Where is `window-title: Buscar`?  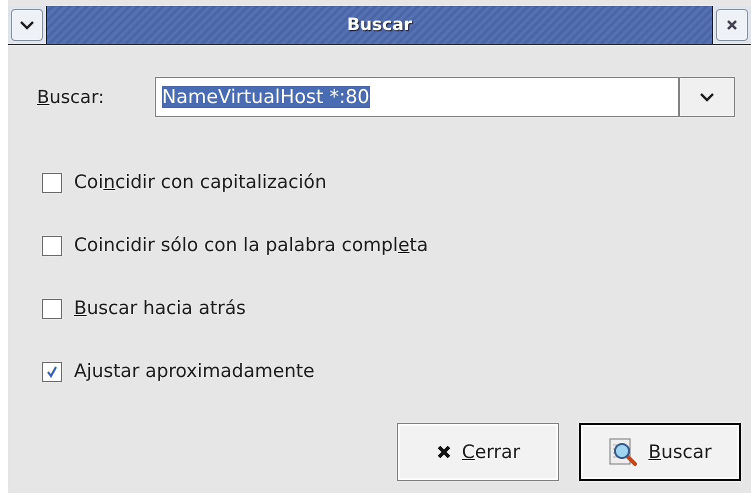
window-title: Buscar is located at coordinates (379, 25).